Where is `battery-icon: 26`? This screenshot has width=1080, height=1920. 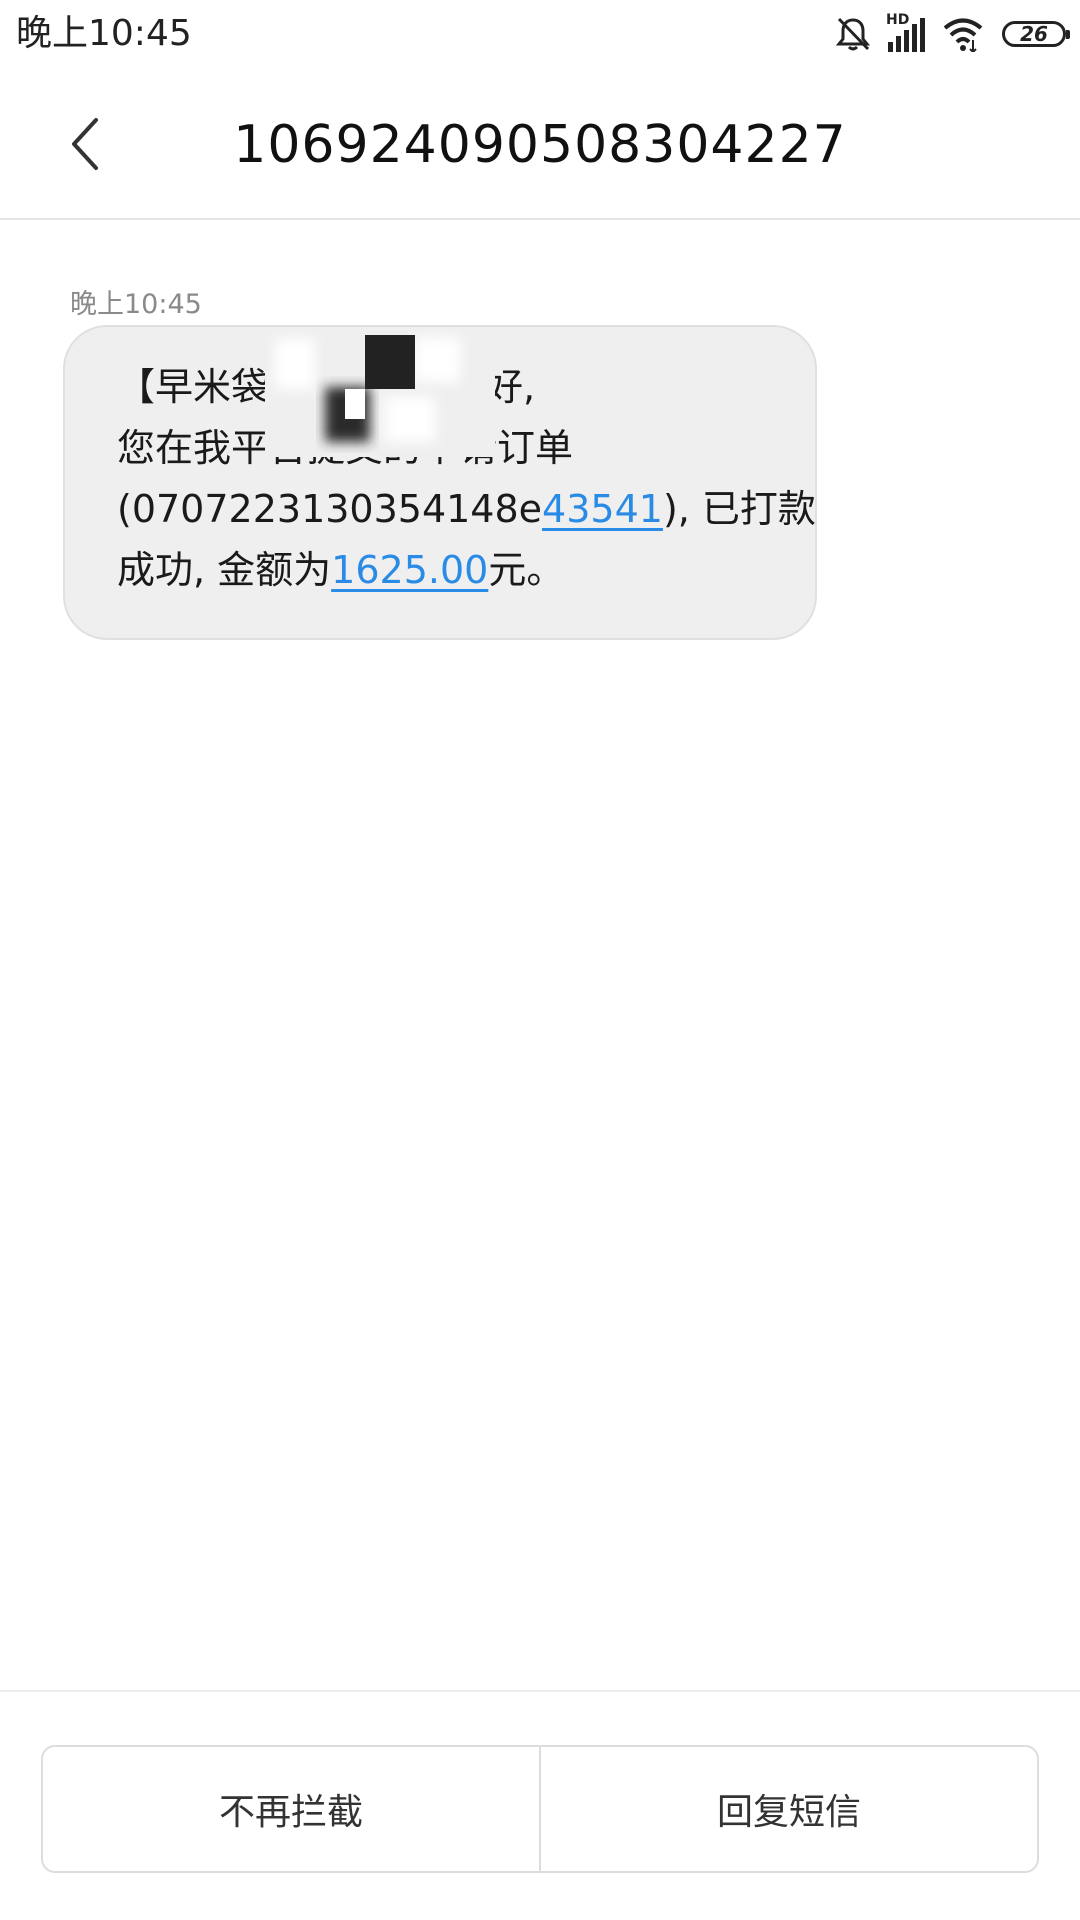 battery-icon: 26 is located at coordinates (1036, 34).